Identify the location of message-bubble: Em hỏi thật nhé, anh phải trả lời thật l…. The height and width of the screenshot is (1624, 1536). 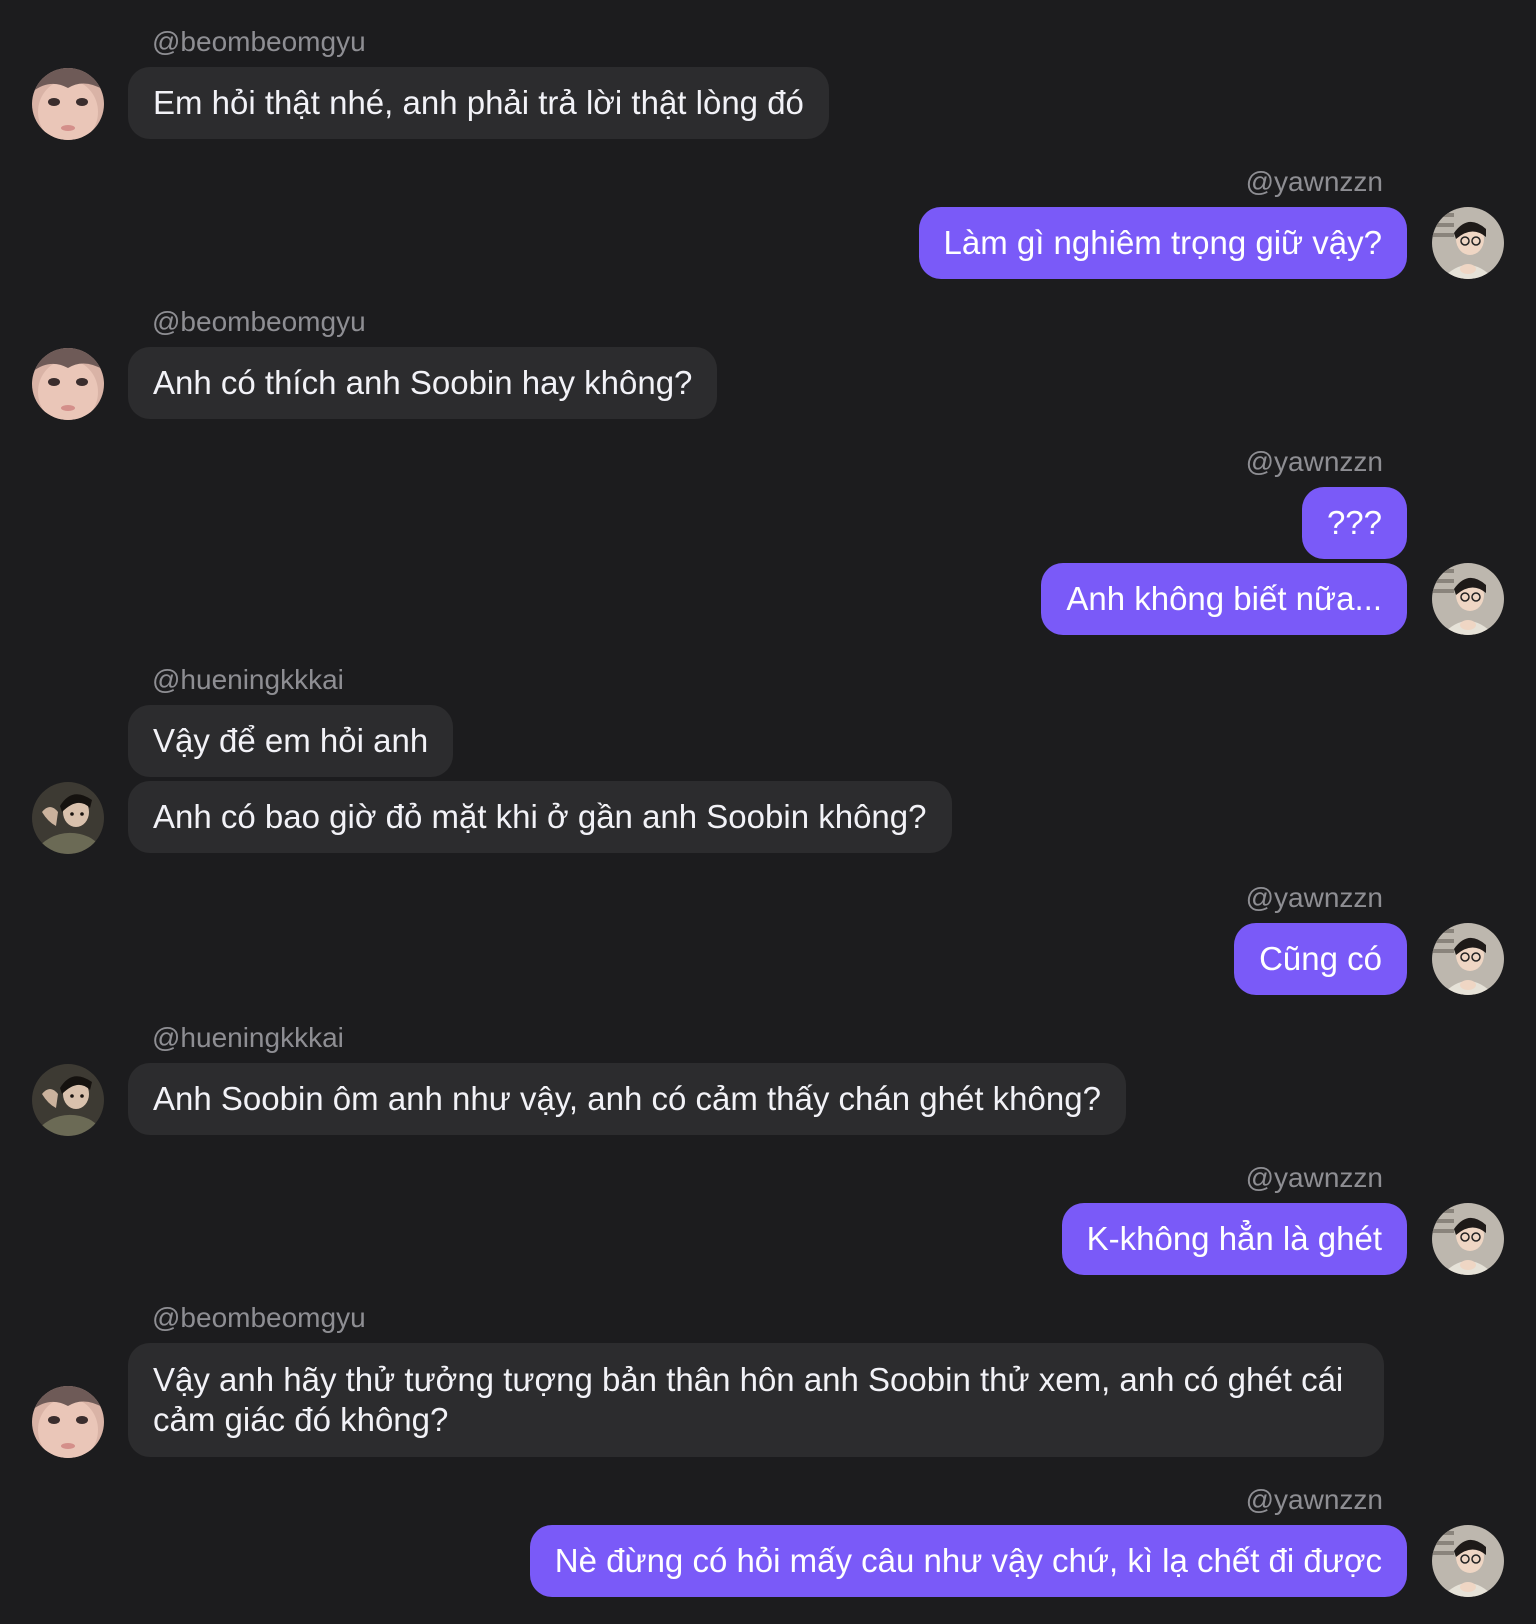
(478, 103).